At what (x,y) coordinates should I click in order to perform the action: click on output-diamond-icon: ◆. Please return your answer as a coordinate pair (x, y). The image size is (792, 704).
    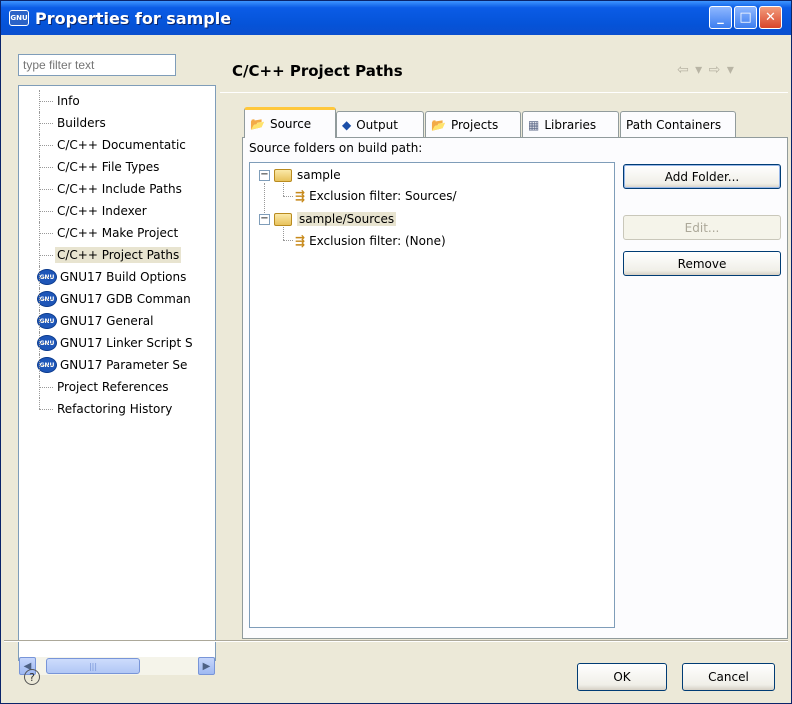
    Looking at the image, I should click on (347, 124).